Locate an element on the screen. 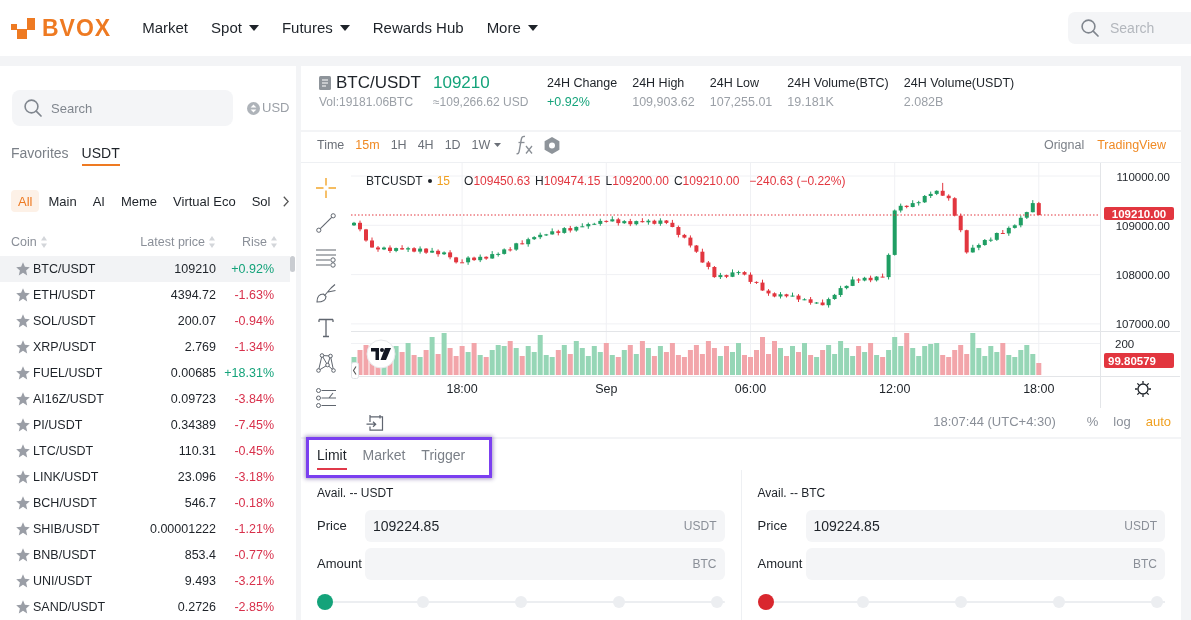 The height and width of the screenshot is (620, 1191). brush-icon is located at coordinates (326, 293).